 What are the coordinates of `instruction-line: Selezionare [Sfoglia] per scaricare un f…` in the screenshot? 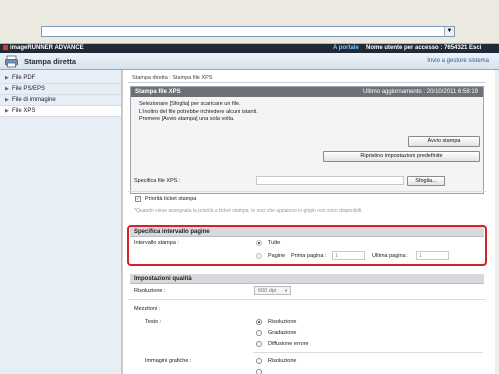 It's located at (190, 104).